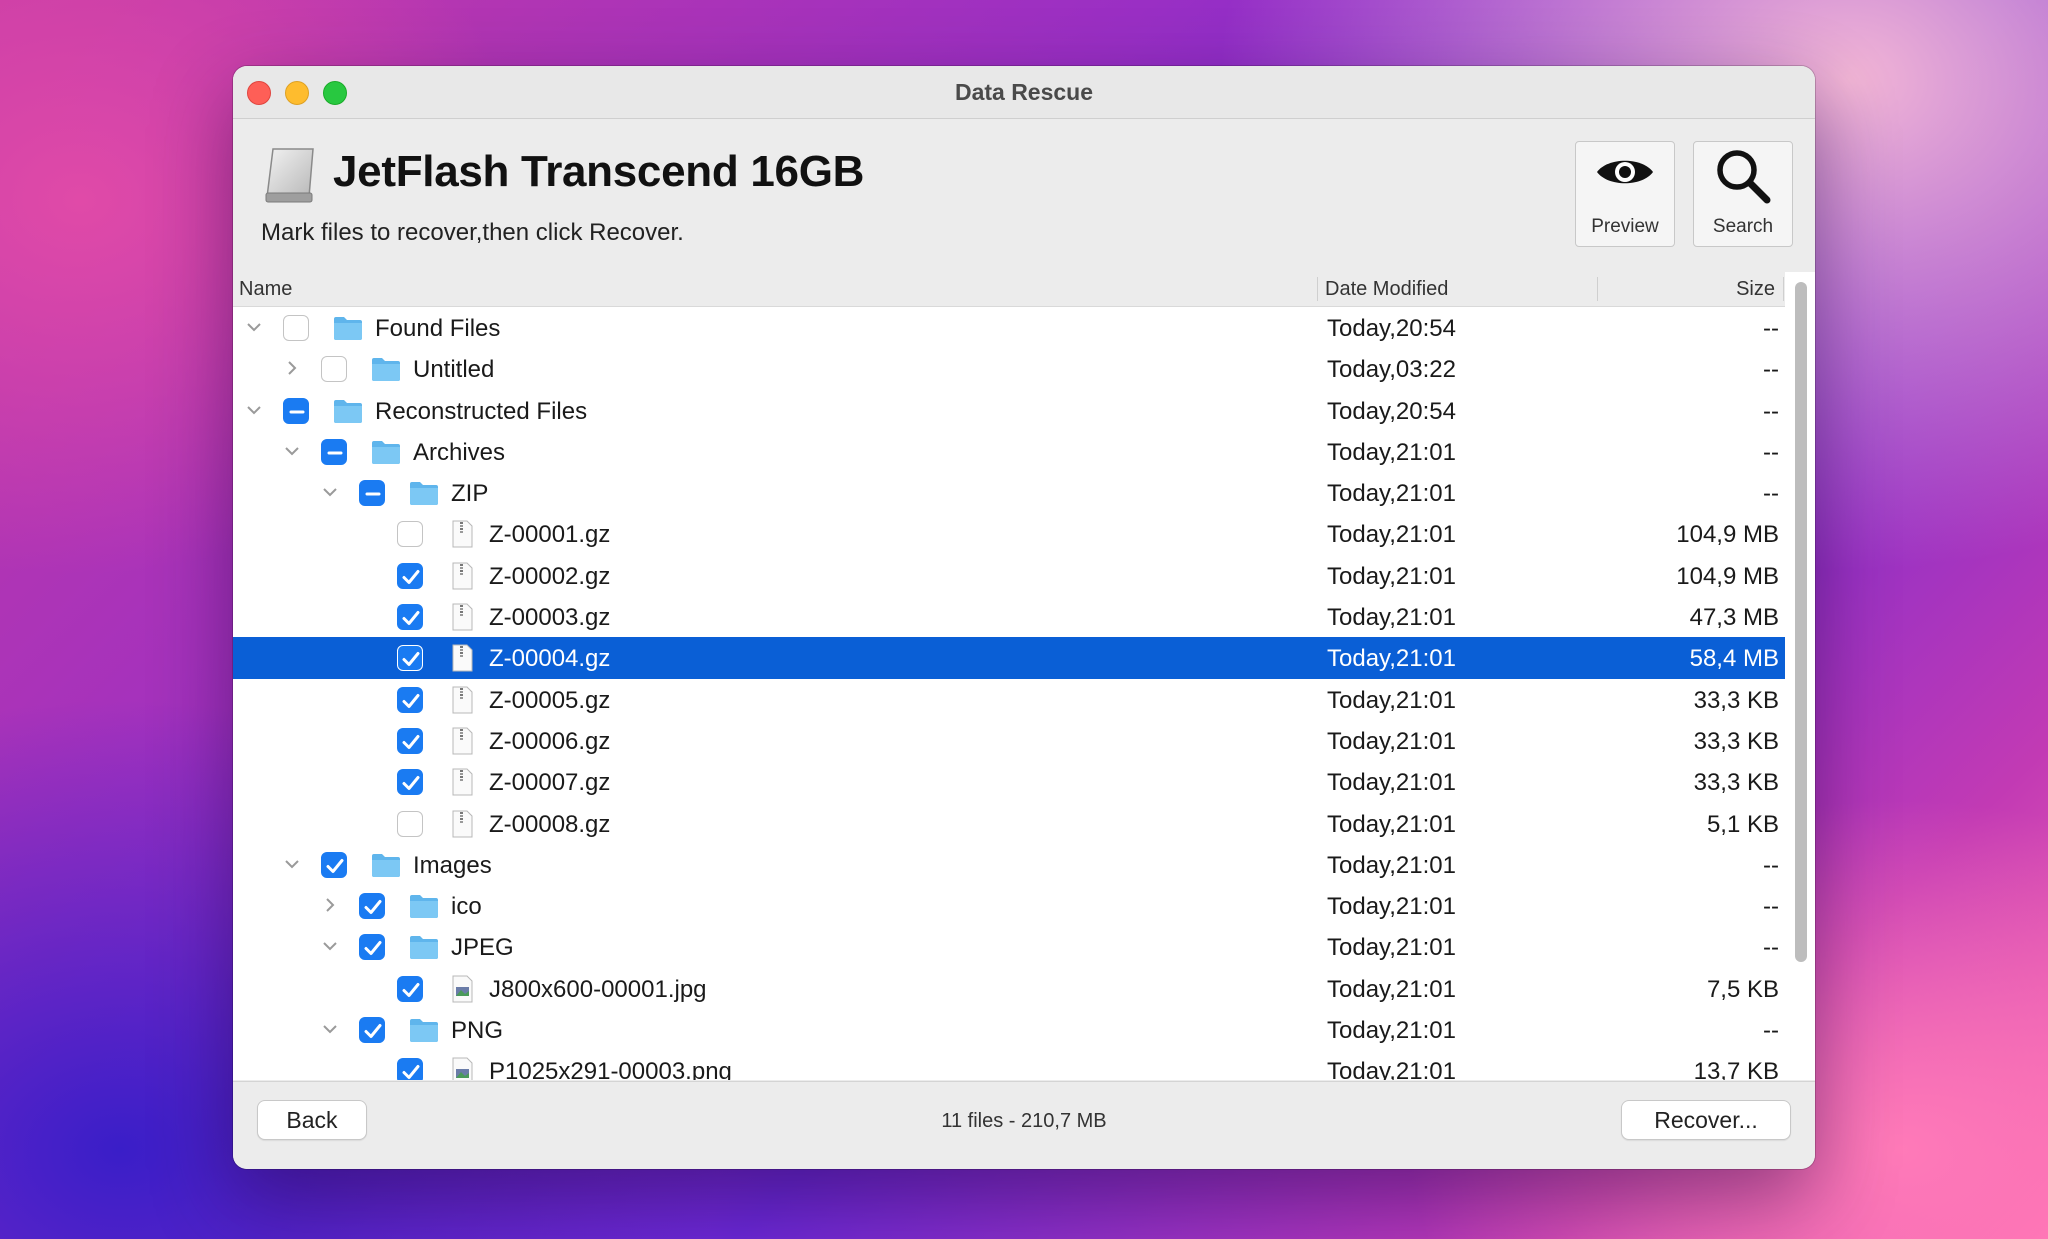 Image resolution: width=2048 pixels, height=1239 pixels. What do you see at coordinates (1009, 451) in the screenshot?
I see `file-row: Archives Today,21:01 --` at bounding box center [1009, 451].